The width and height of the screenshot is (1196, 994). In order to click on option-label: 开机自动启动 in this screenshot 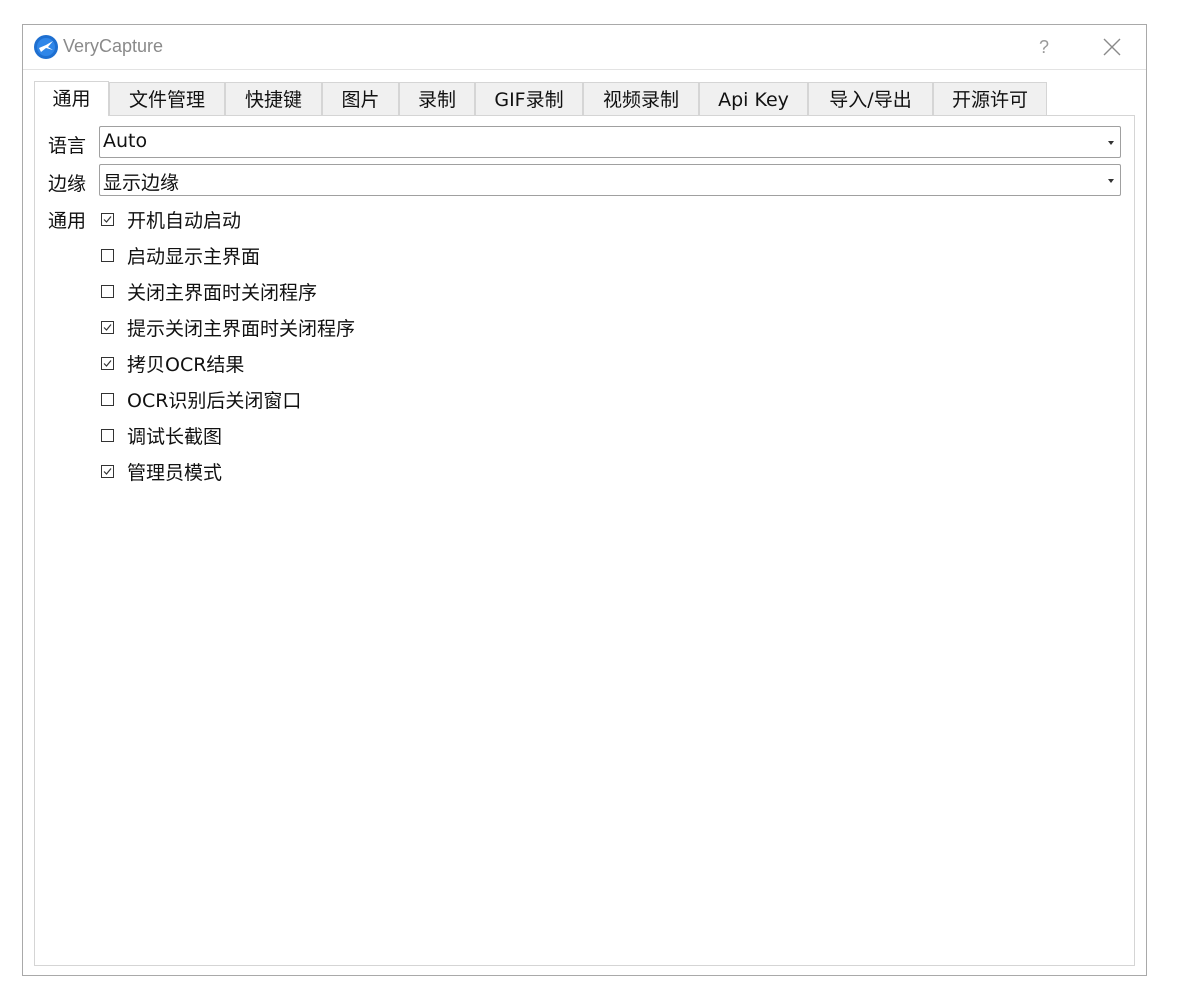, I will do `click(184, 221)`.